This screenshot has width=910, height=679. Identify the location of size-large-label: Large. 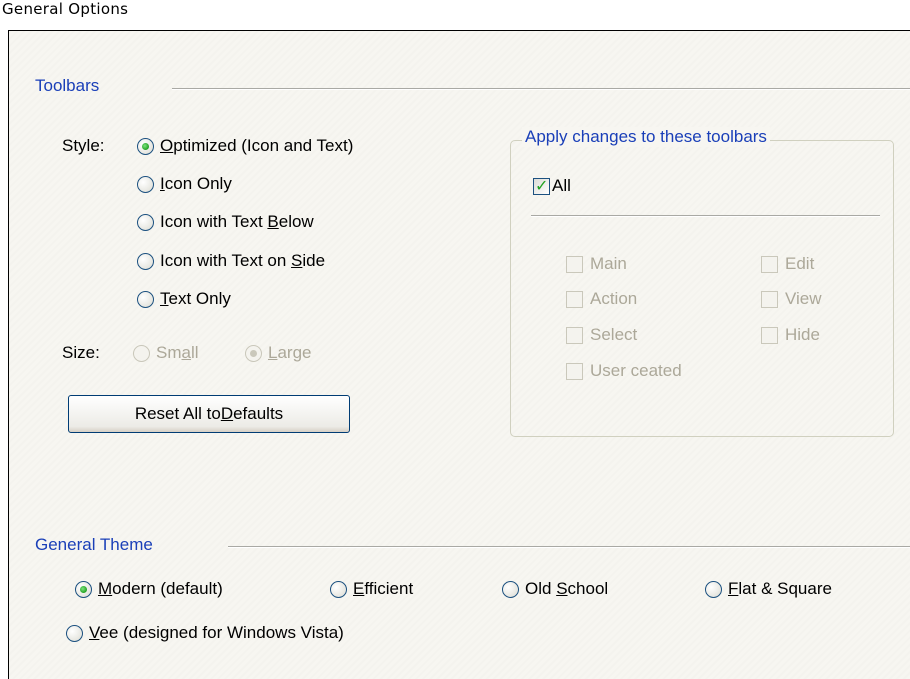
(290, 353).